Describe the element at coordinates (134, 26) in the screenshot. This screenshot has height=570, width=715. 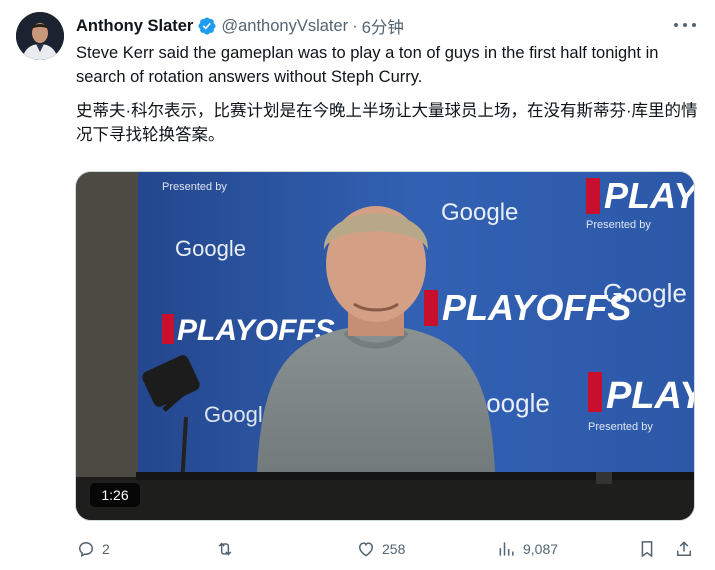
I see `author-name: Anthony Slater` at that location.